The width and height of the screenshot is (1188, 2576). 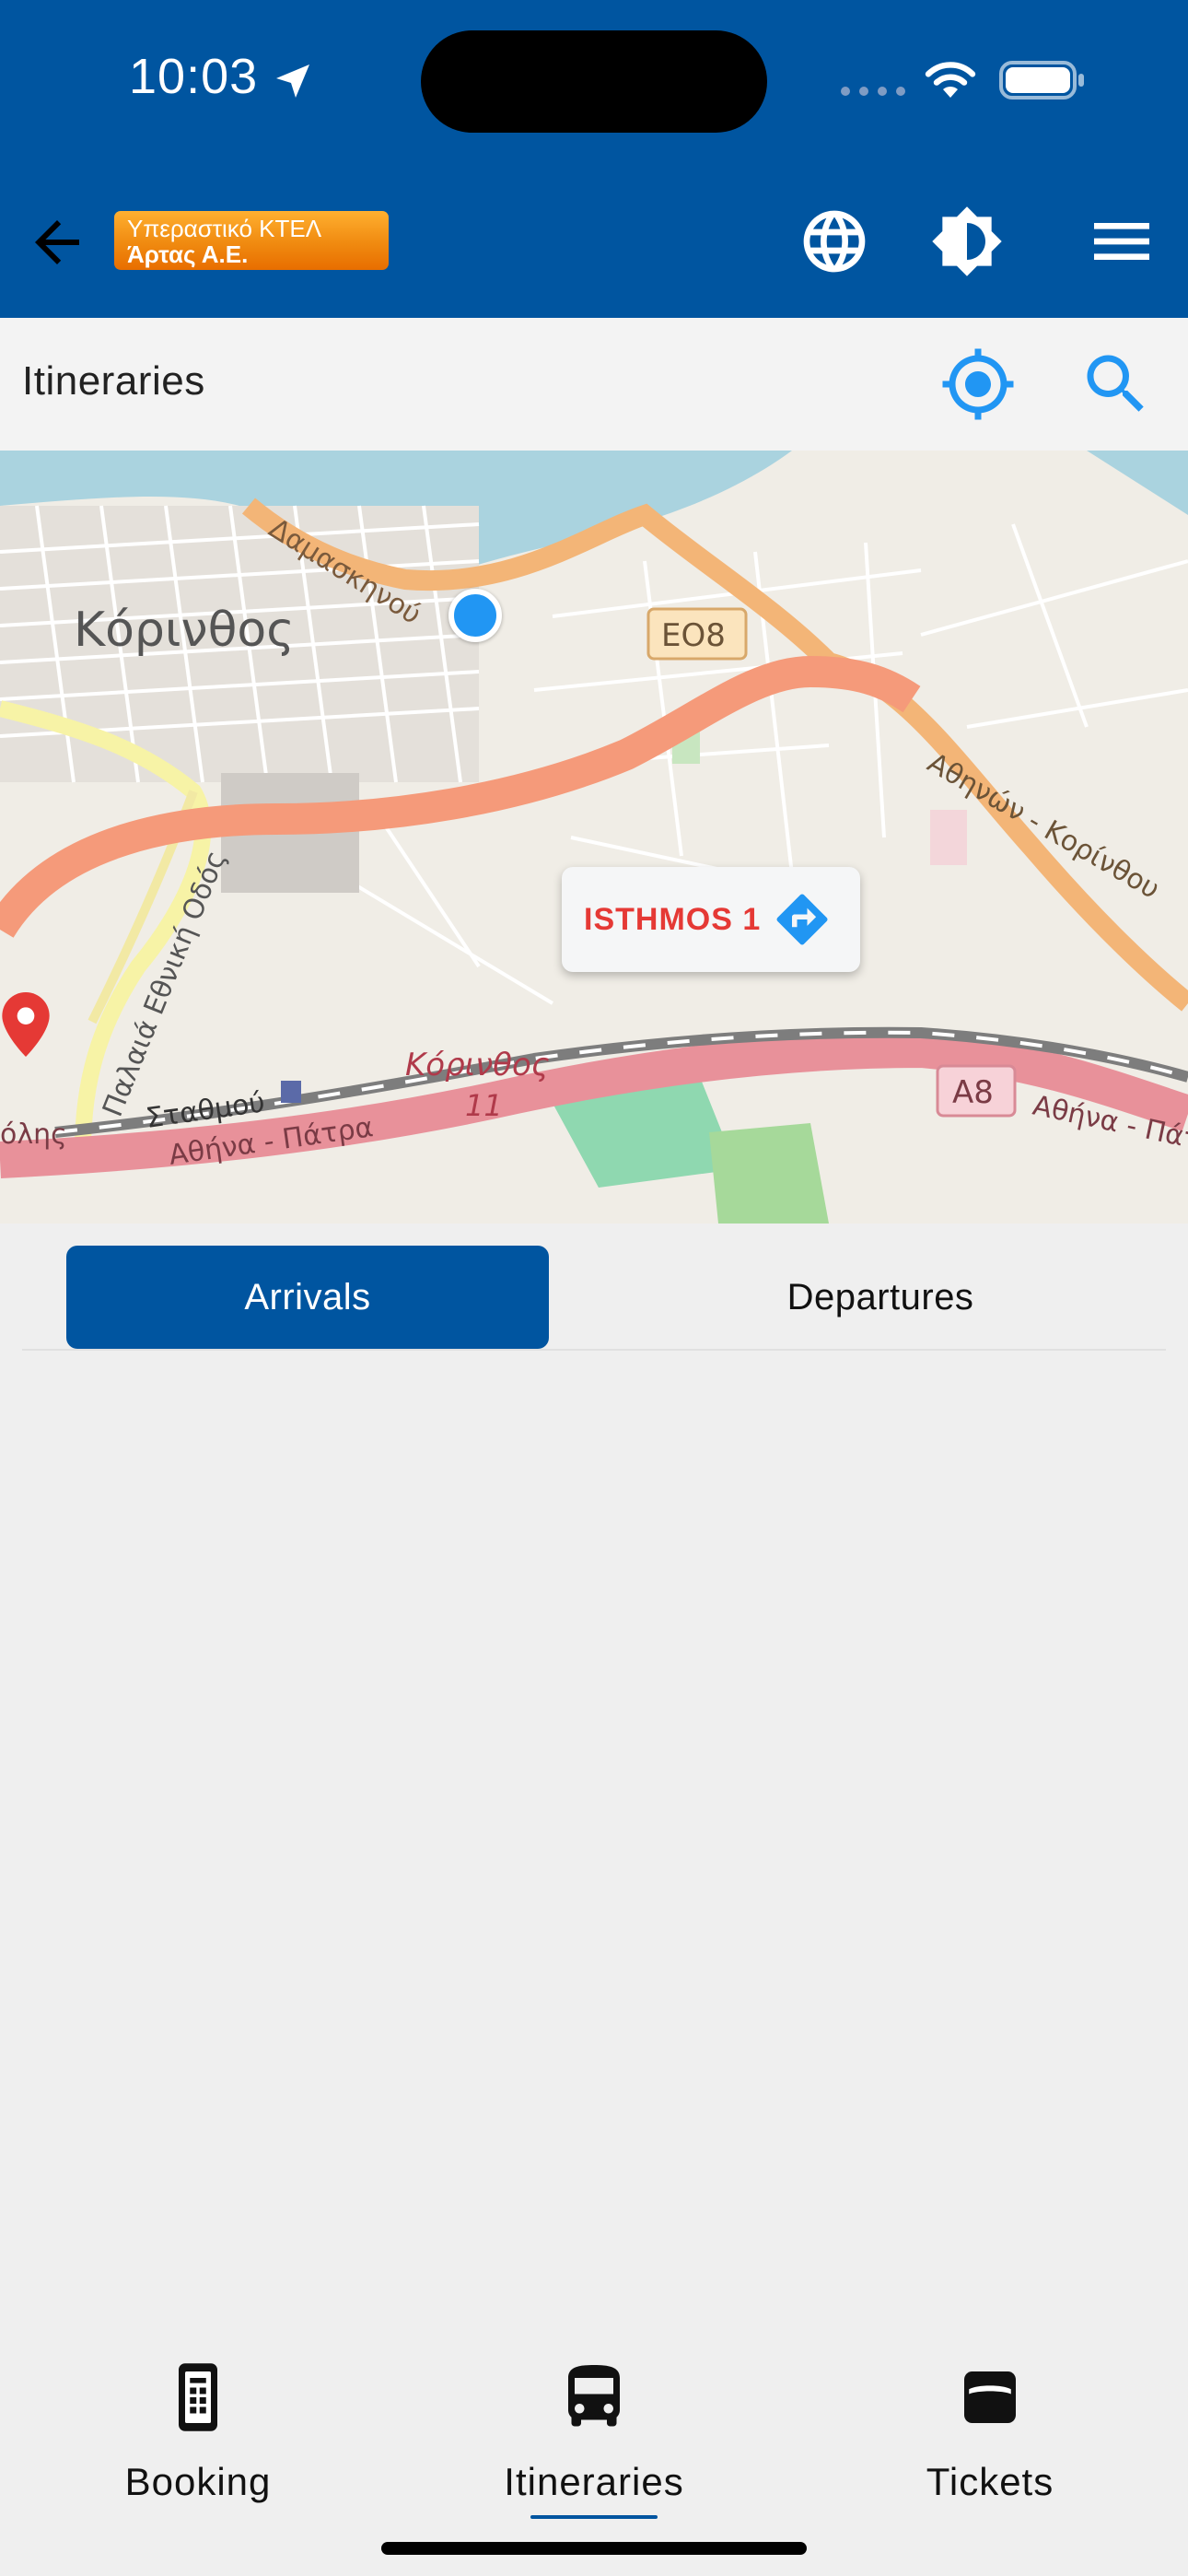 What do you see at coordinates (198, 2481) in the screenshot?
I see `nav-label-booking: Booking` at bounding box center [198, 2481].